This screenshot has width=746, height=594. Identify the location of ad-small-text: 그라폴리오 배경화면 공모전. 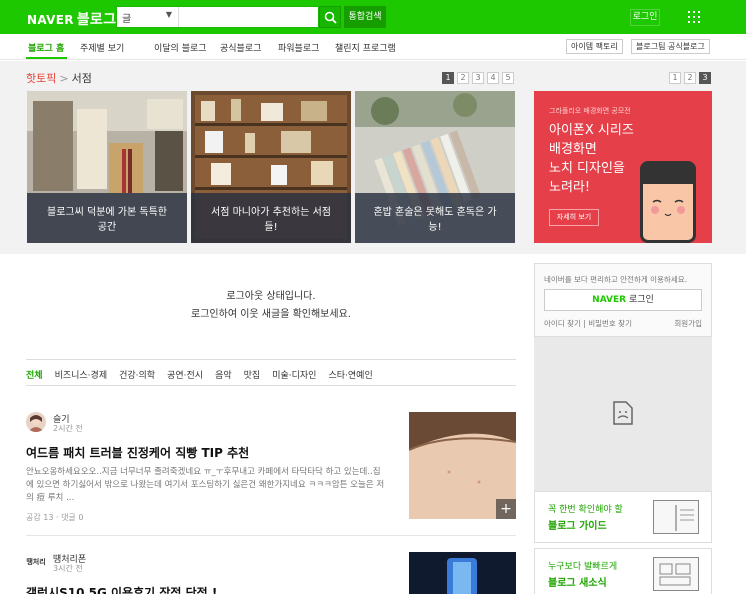
(590, 111).